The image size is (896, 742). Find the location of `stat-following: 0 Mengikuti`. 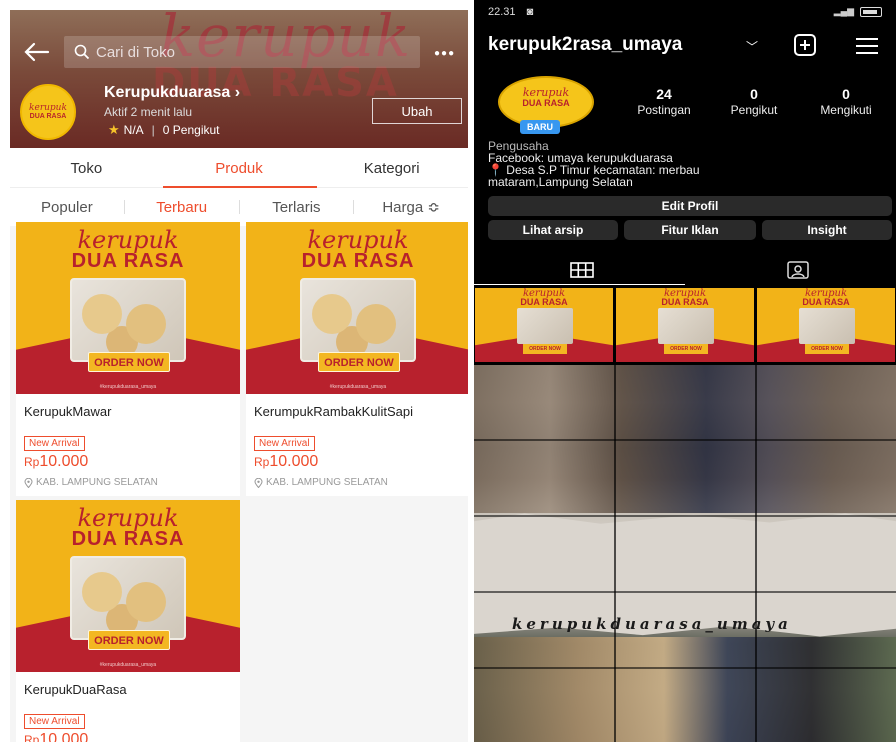

stat-following: 0 Mengikuti is located at coordinates (846, 101).